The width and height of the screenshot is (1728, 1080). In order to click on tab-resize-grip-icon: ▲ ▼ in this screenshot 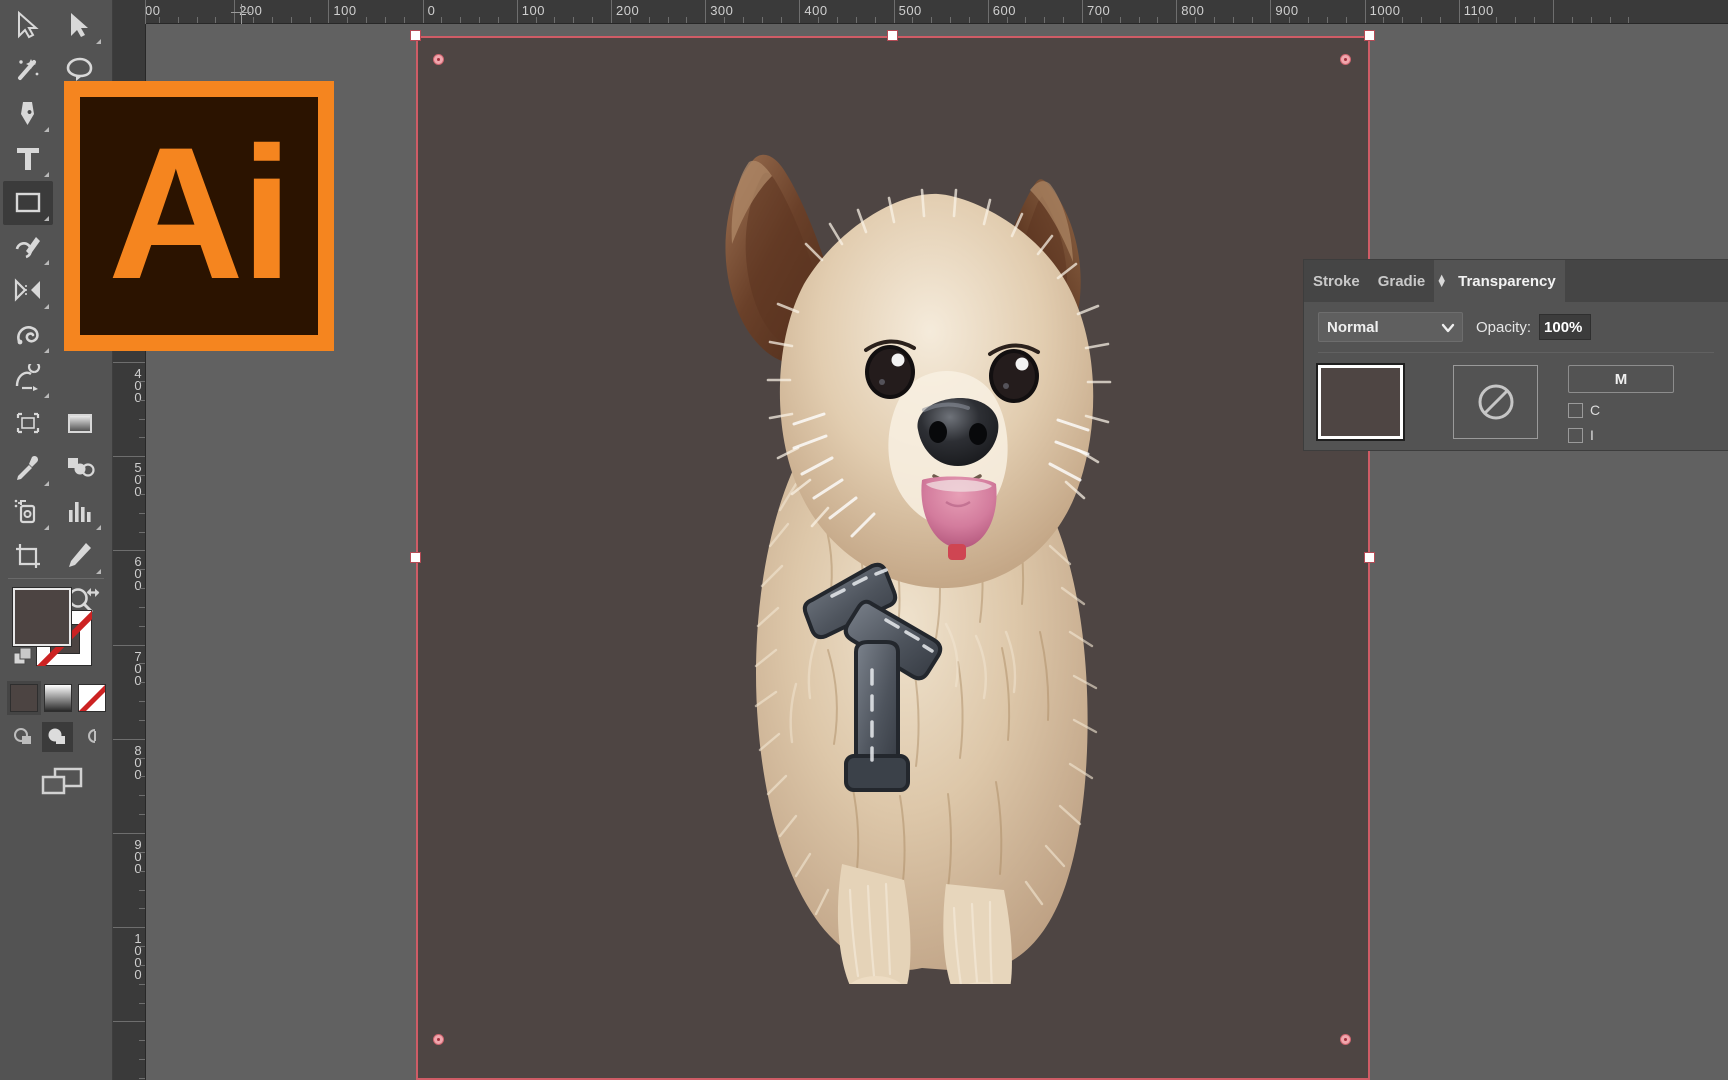, I will do `click(1442, 281)`.